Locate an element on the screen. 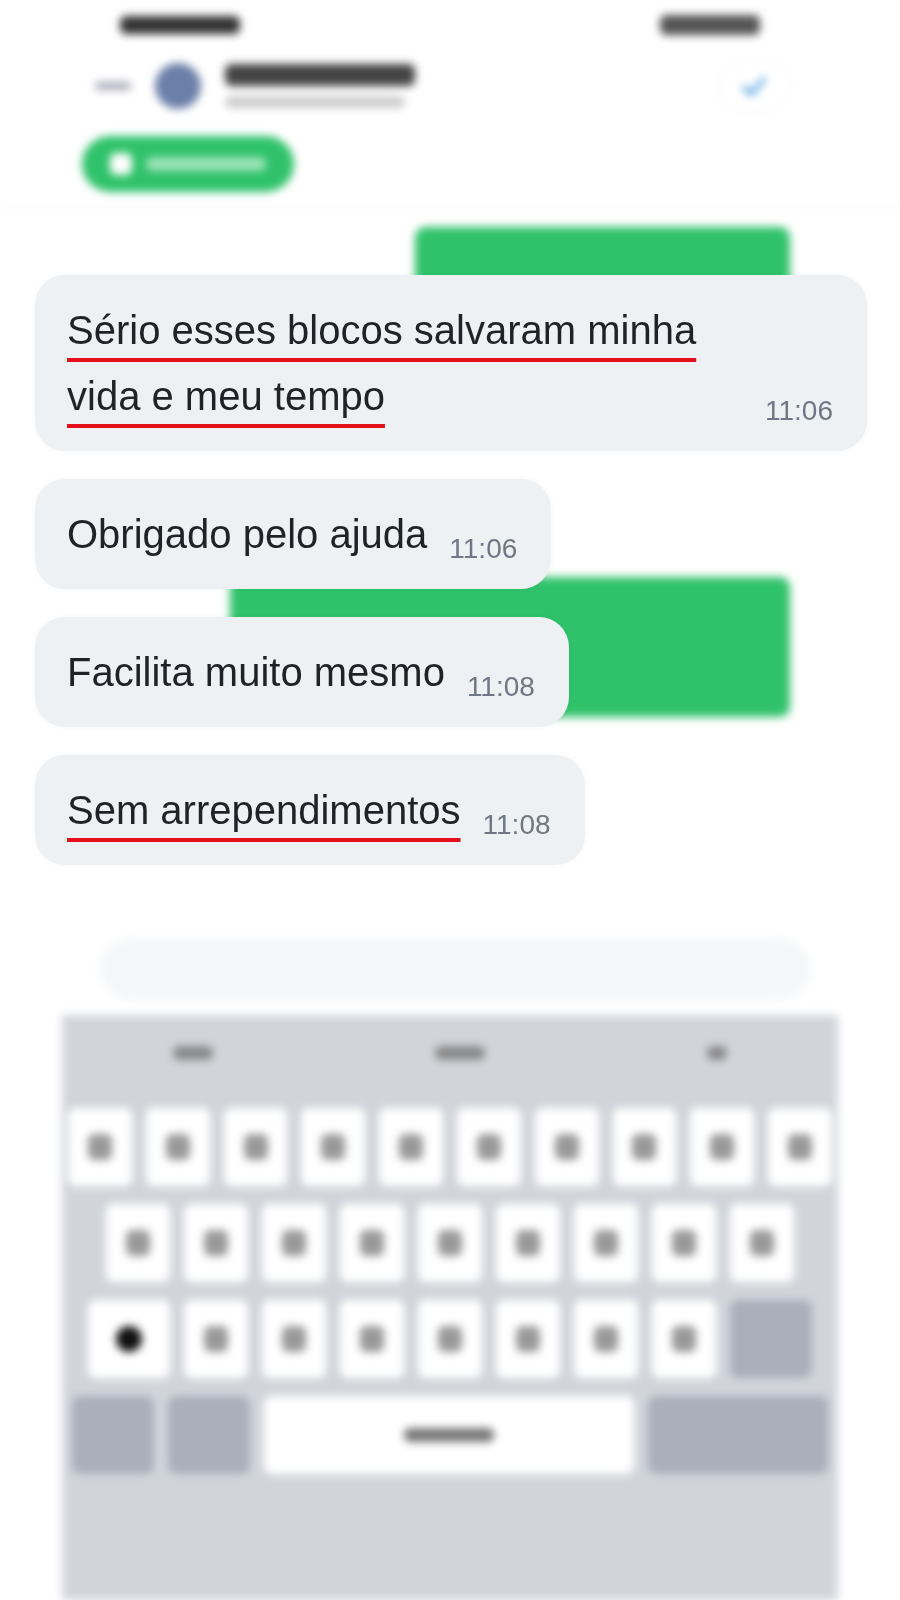 This screenshot has height=1600, width=900. space-key is located at coordinates (449, 1435).